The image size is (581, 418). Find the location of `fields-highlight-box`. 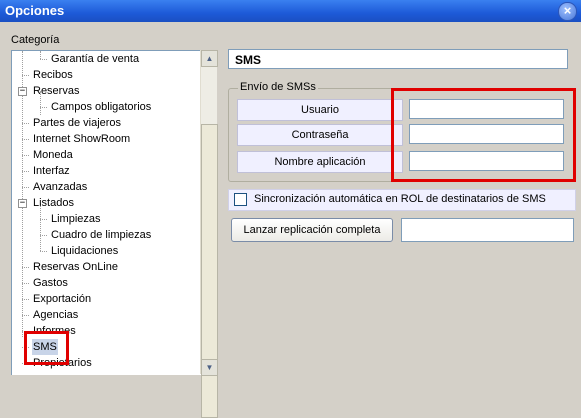

fields-highlight-box is located at coordinates (483, 135).